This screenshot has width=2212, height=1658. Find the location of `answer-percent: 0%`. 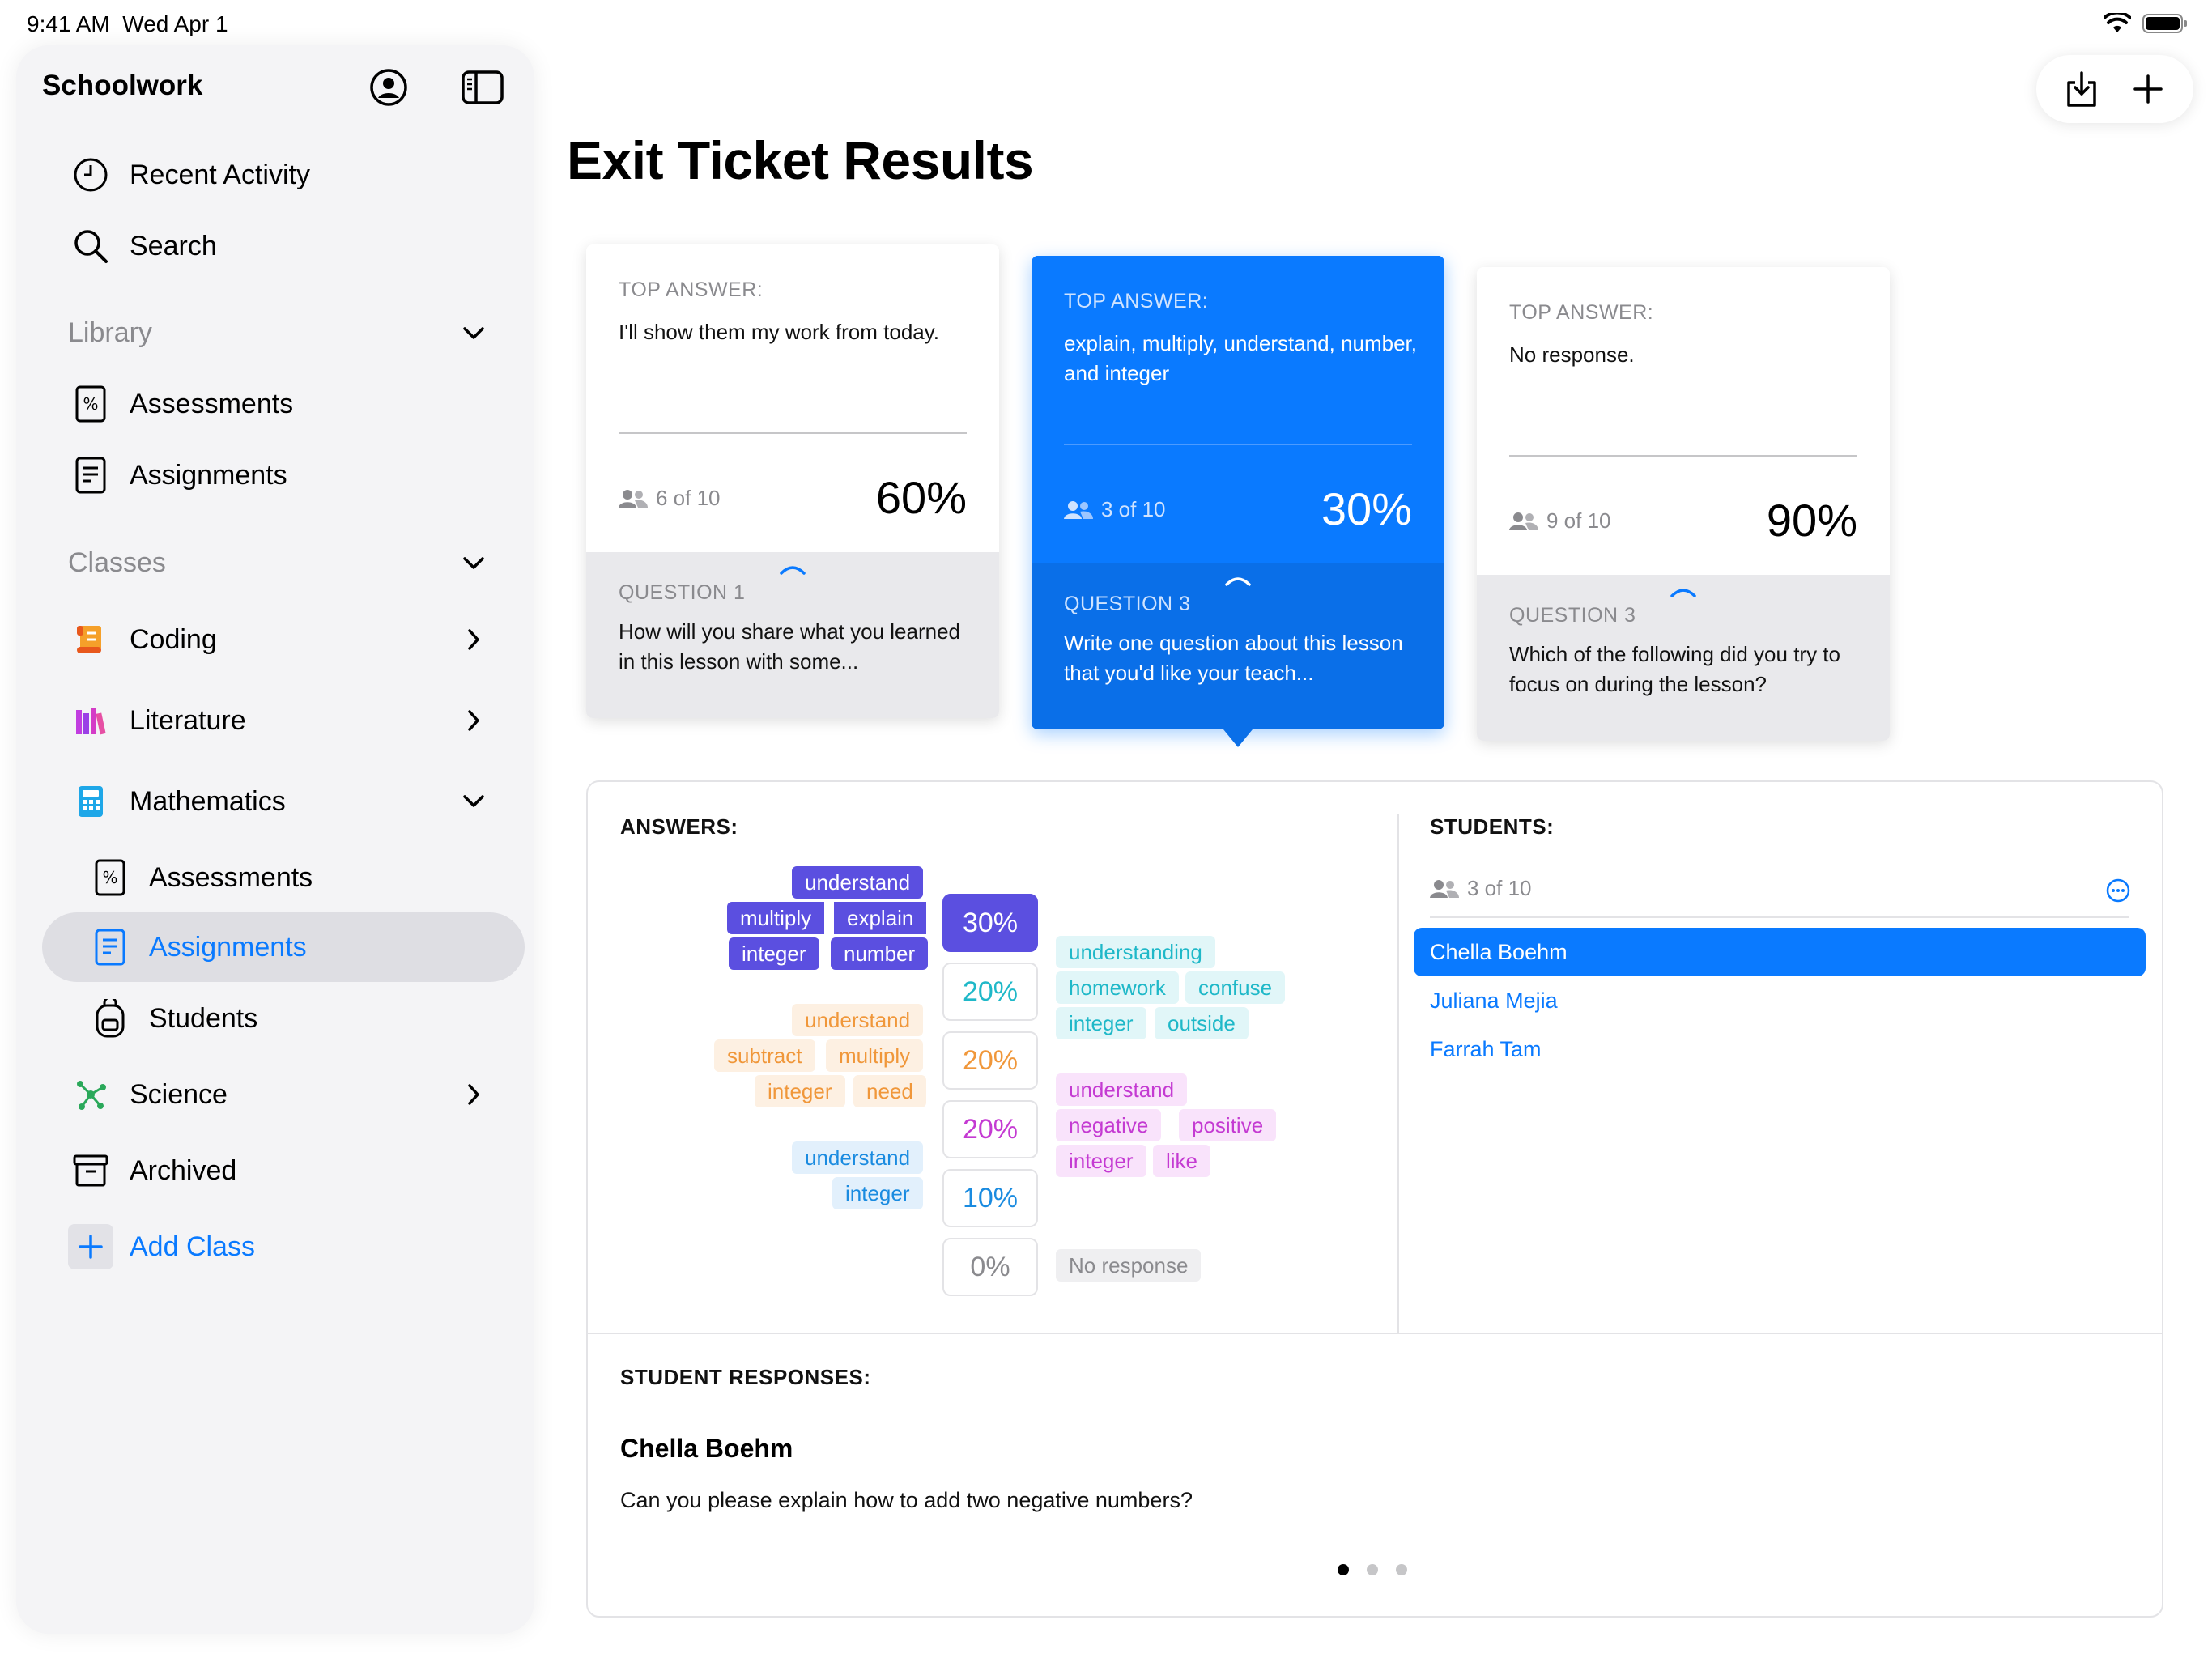

answer-percent: 0% is located at coordinates (990, 1267).